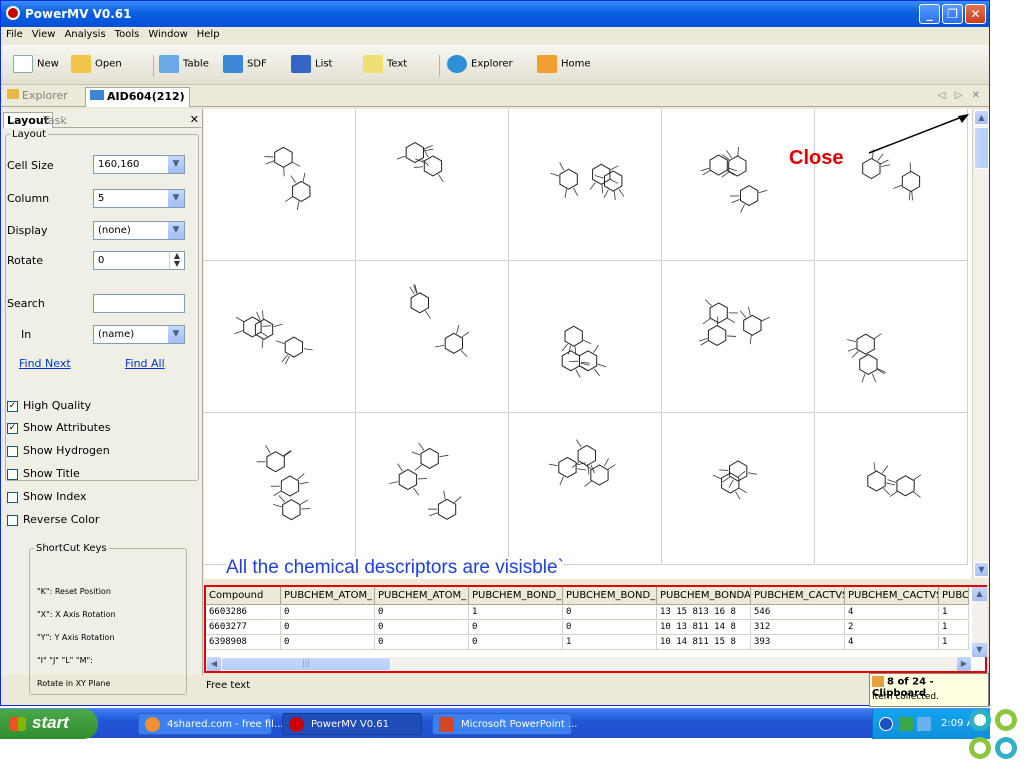 This screenshot has width=1024, height=768. I want to click on horizontal-scrollbar: ◀ ||| ▶, so click(589, 664).